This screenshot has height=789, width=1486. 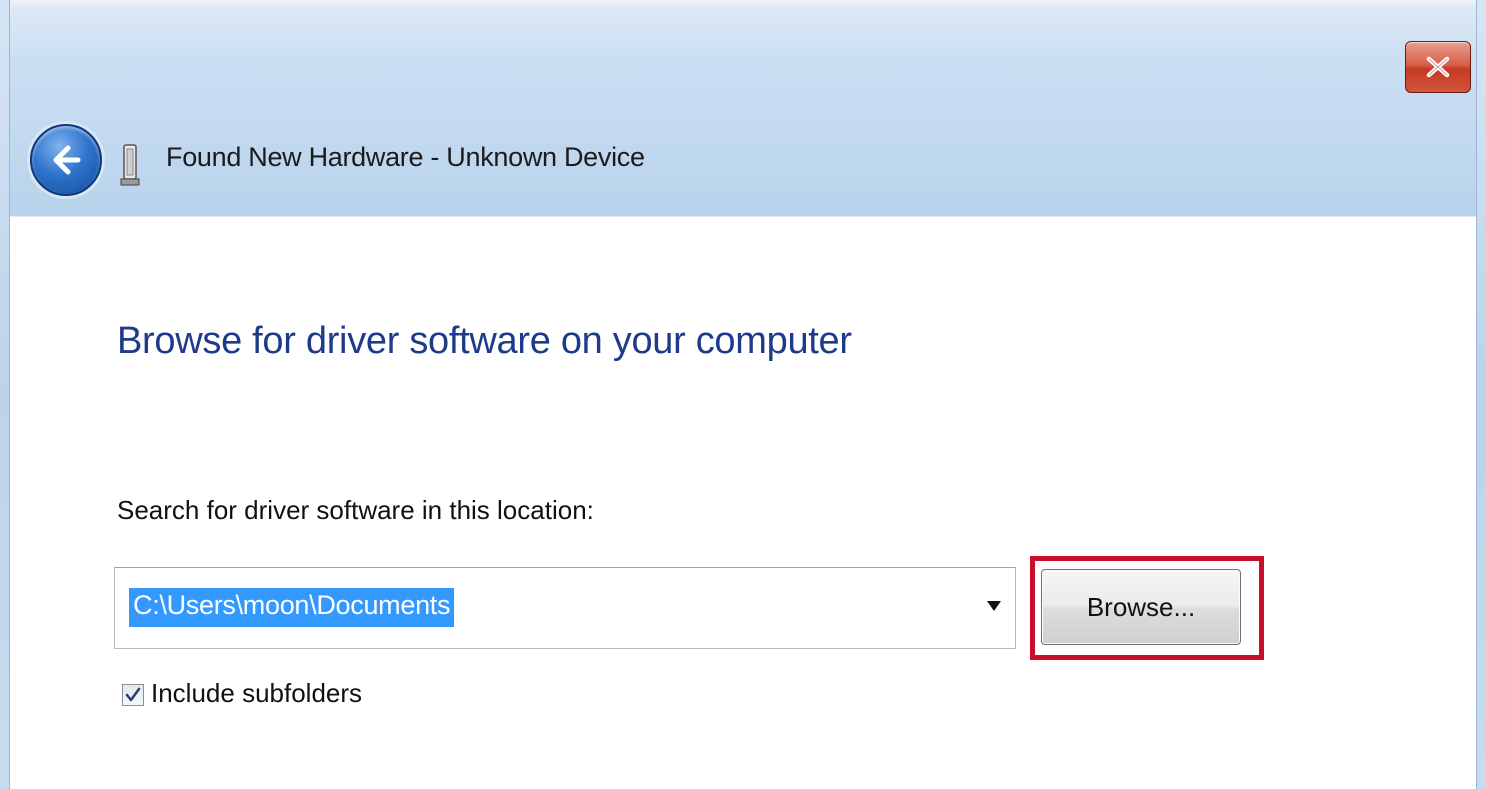 I want to click on location-combobox: C:\Users\moon\Documents, so click(x=565, y=608).